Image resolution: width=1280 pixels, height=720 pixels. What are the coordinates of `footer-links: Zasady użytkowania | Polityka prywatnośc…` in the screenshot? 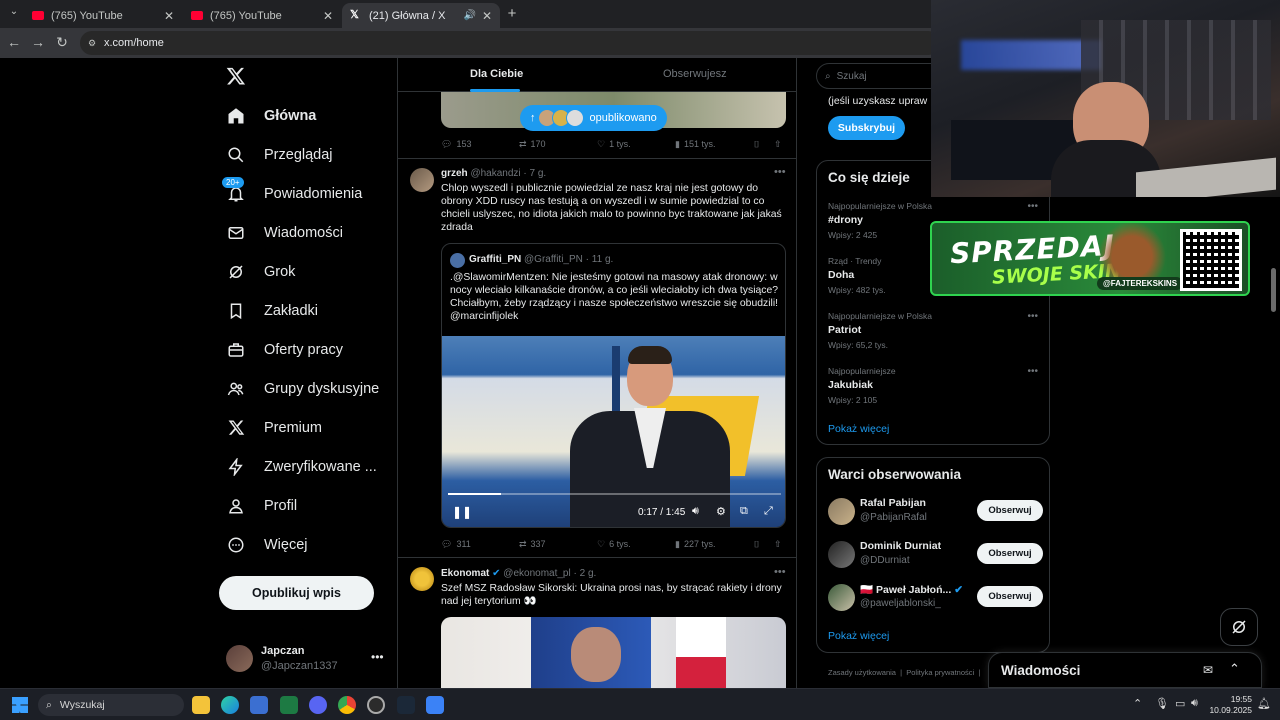 It's located at (904, 672).